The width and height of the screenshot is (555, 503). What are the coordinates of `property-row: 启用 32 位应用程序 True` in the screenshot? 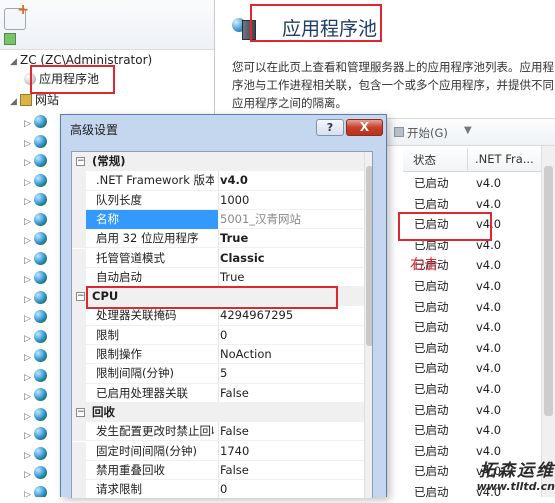 It's located at (218, 239).